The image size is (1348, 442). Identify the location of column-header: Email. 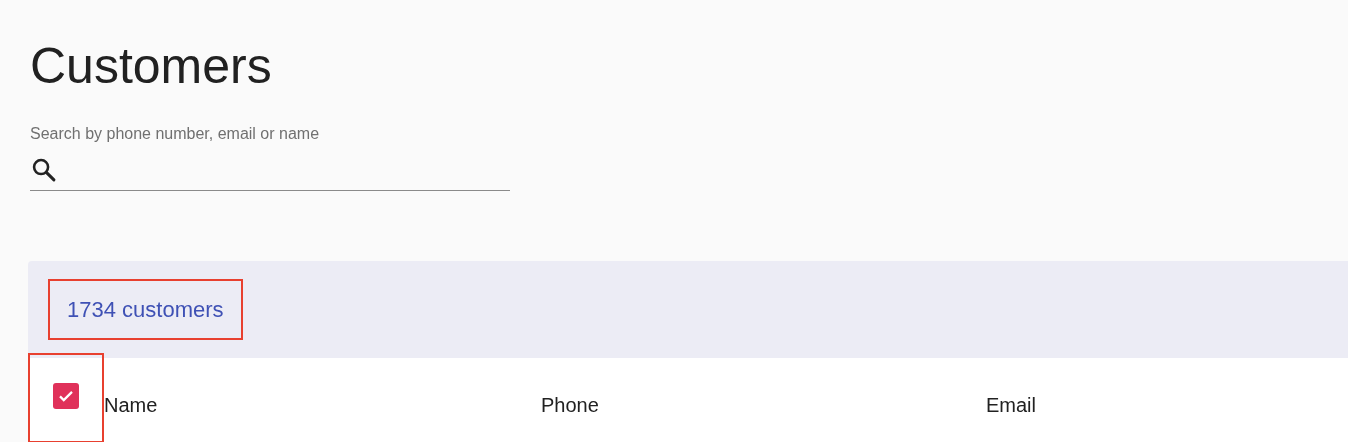
(1136, 405).